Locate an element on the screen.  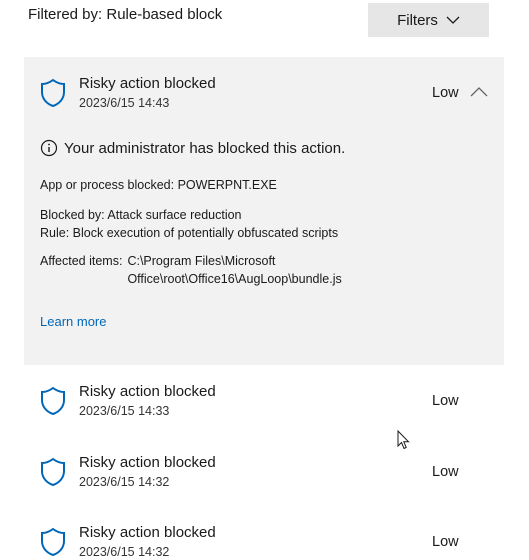
filters-button-label: Filters is located at coordinates (417, 20).